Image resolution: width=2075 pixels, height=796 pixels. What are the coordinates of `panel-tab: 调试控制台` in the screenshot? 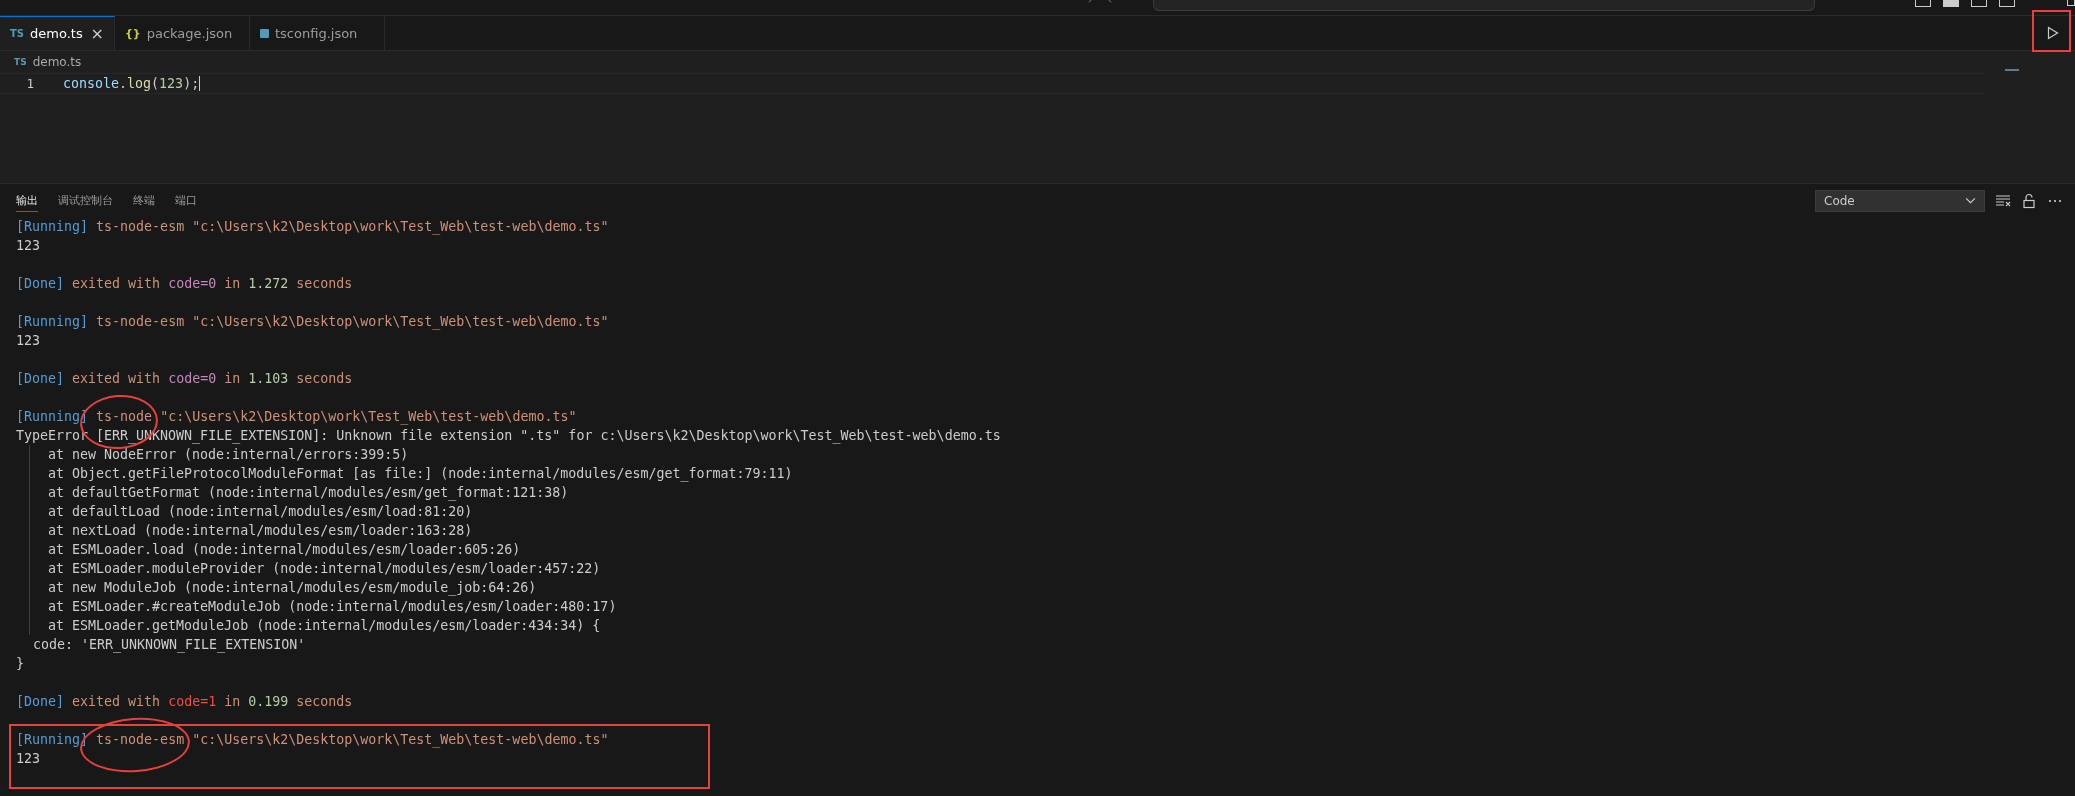 It's located at (85, 200).